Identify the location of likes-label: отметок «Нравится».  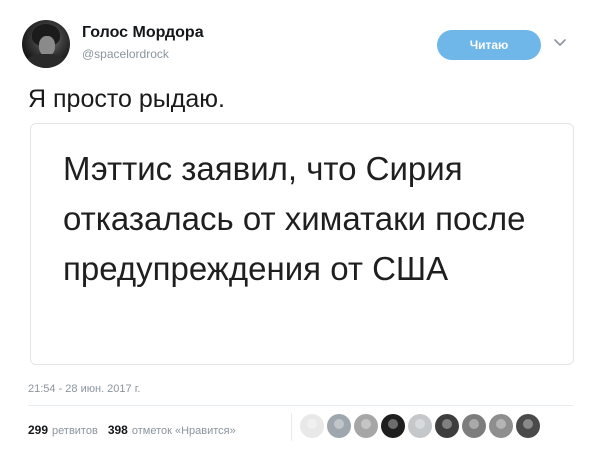
(184, 431).